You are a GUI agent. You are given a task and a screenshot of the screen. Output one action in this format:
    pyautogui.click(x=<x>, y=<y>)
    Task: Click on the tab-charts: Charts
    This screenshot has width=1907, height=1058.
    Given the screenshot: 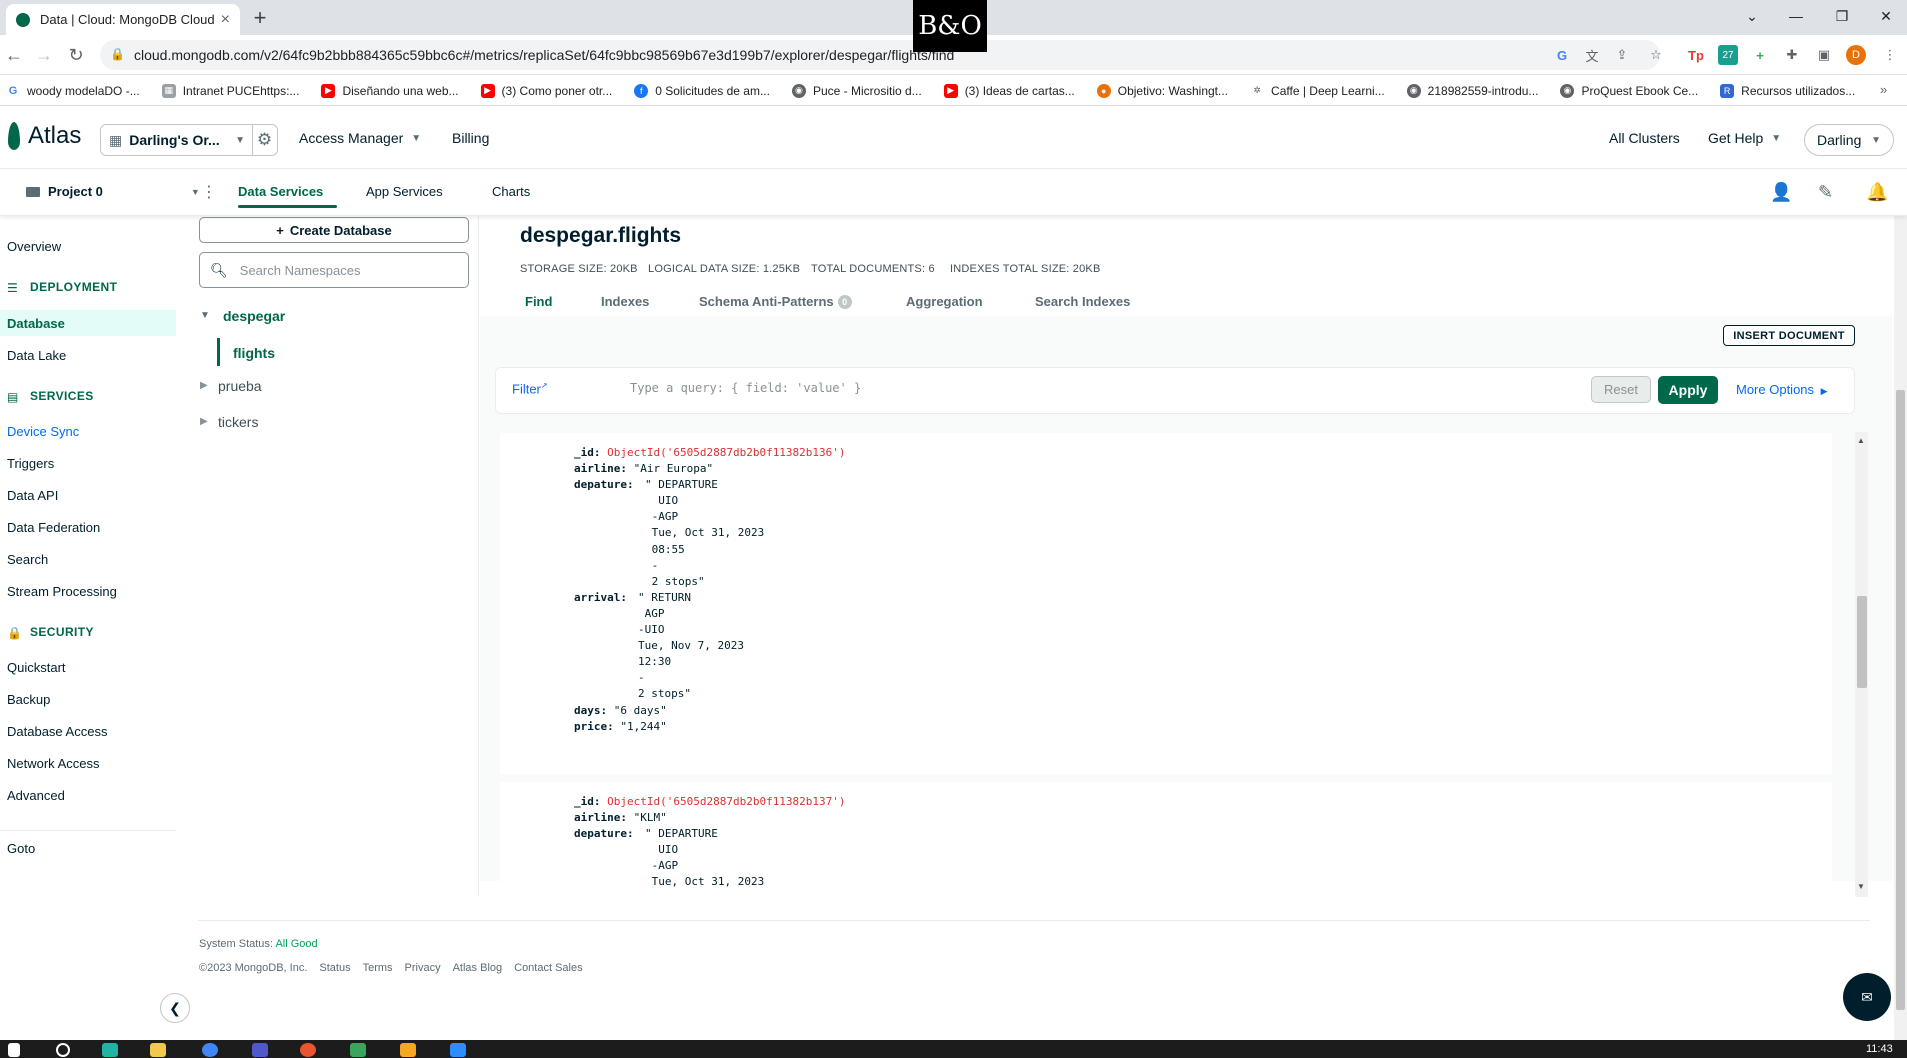 What is the action you would take?
    pyautogui.click(x=511, y=191)
    